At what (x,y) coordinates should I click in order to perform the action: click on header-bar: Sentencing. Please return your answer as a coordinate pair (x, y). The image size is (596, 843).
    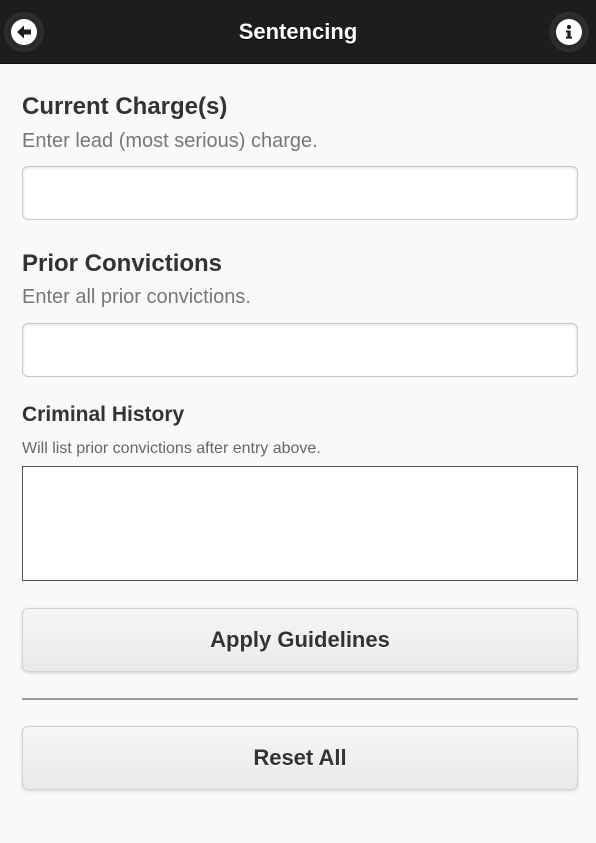
    Looking at the image, I should click on (298, 32).